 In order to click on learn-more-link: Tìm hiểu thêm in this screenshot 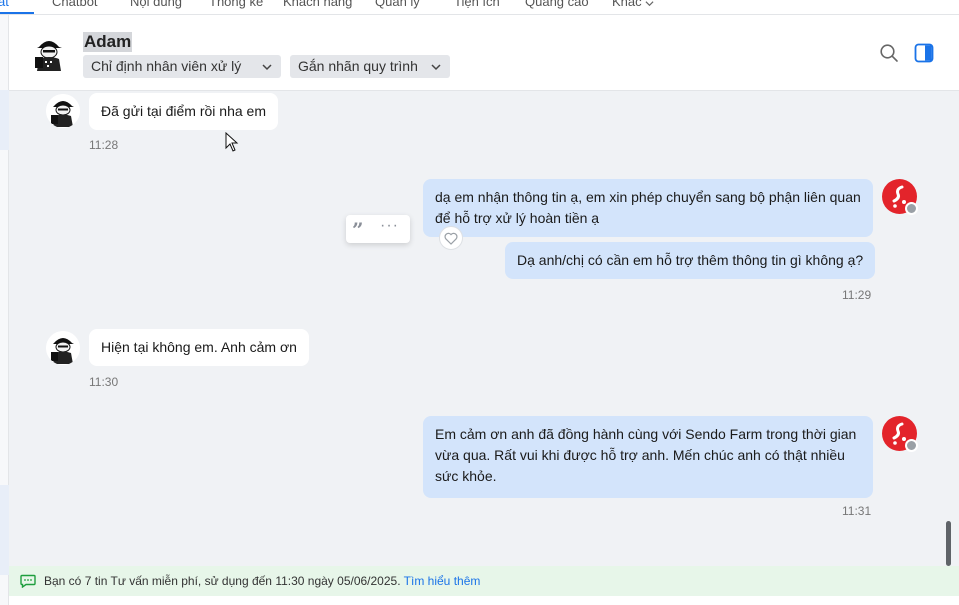, I will do `click(442, 581)`.